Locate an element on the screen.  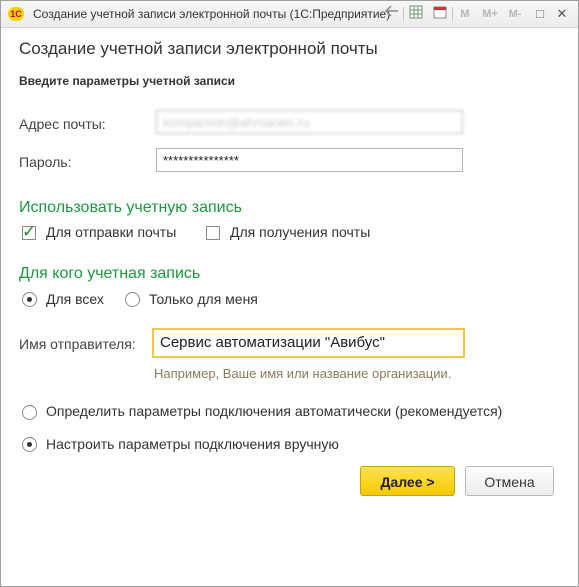
manual-settings-radio is located at coordinates (29, 444).